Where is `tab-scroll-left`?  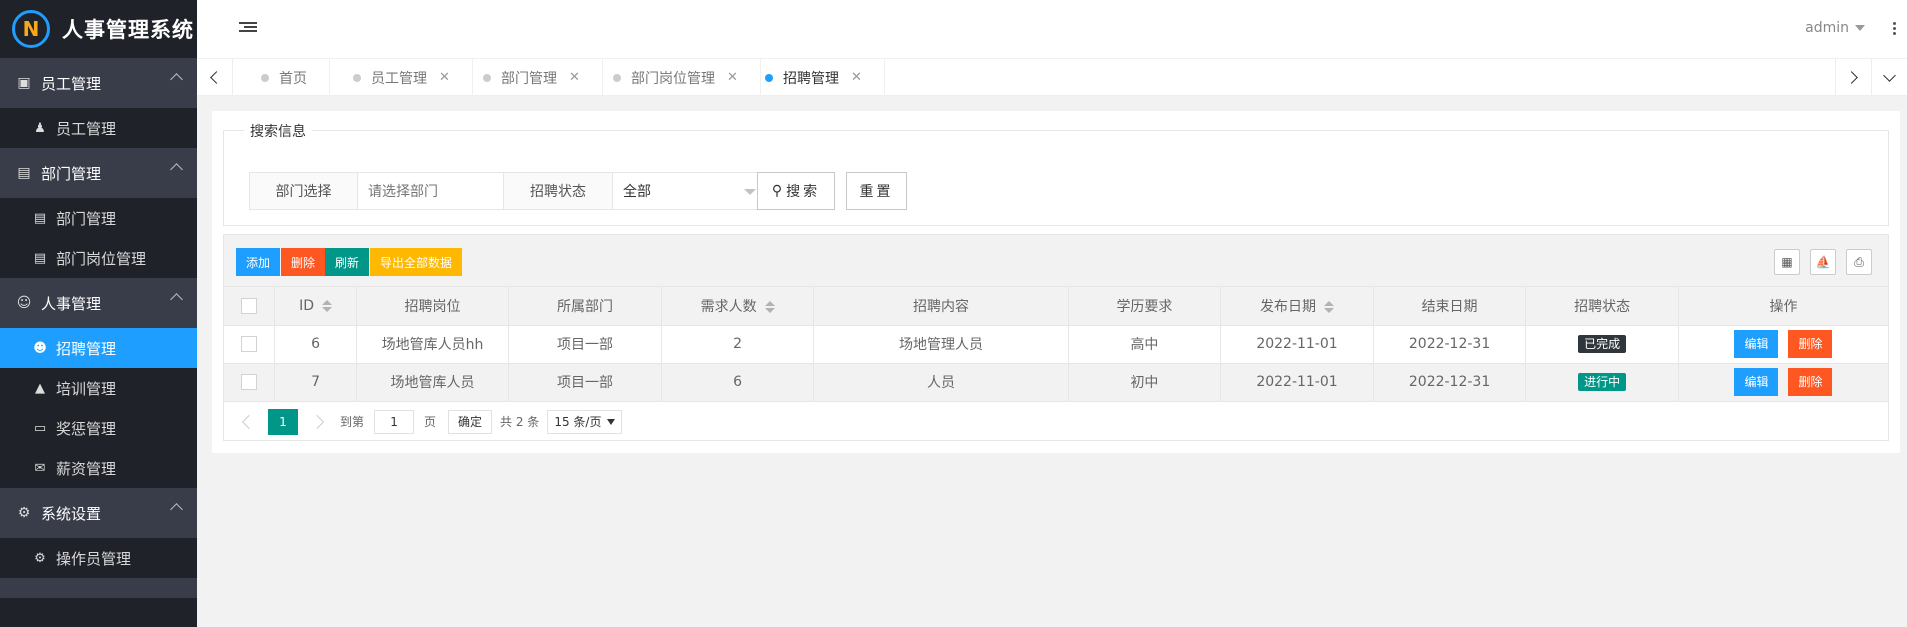
tab-scroll-left is located at coordinates (215, 77).